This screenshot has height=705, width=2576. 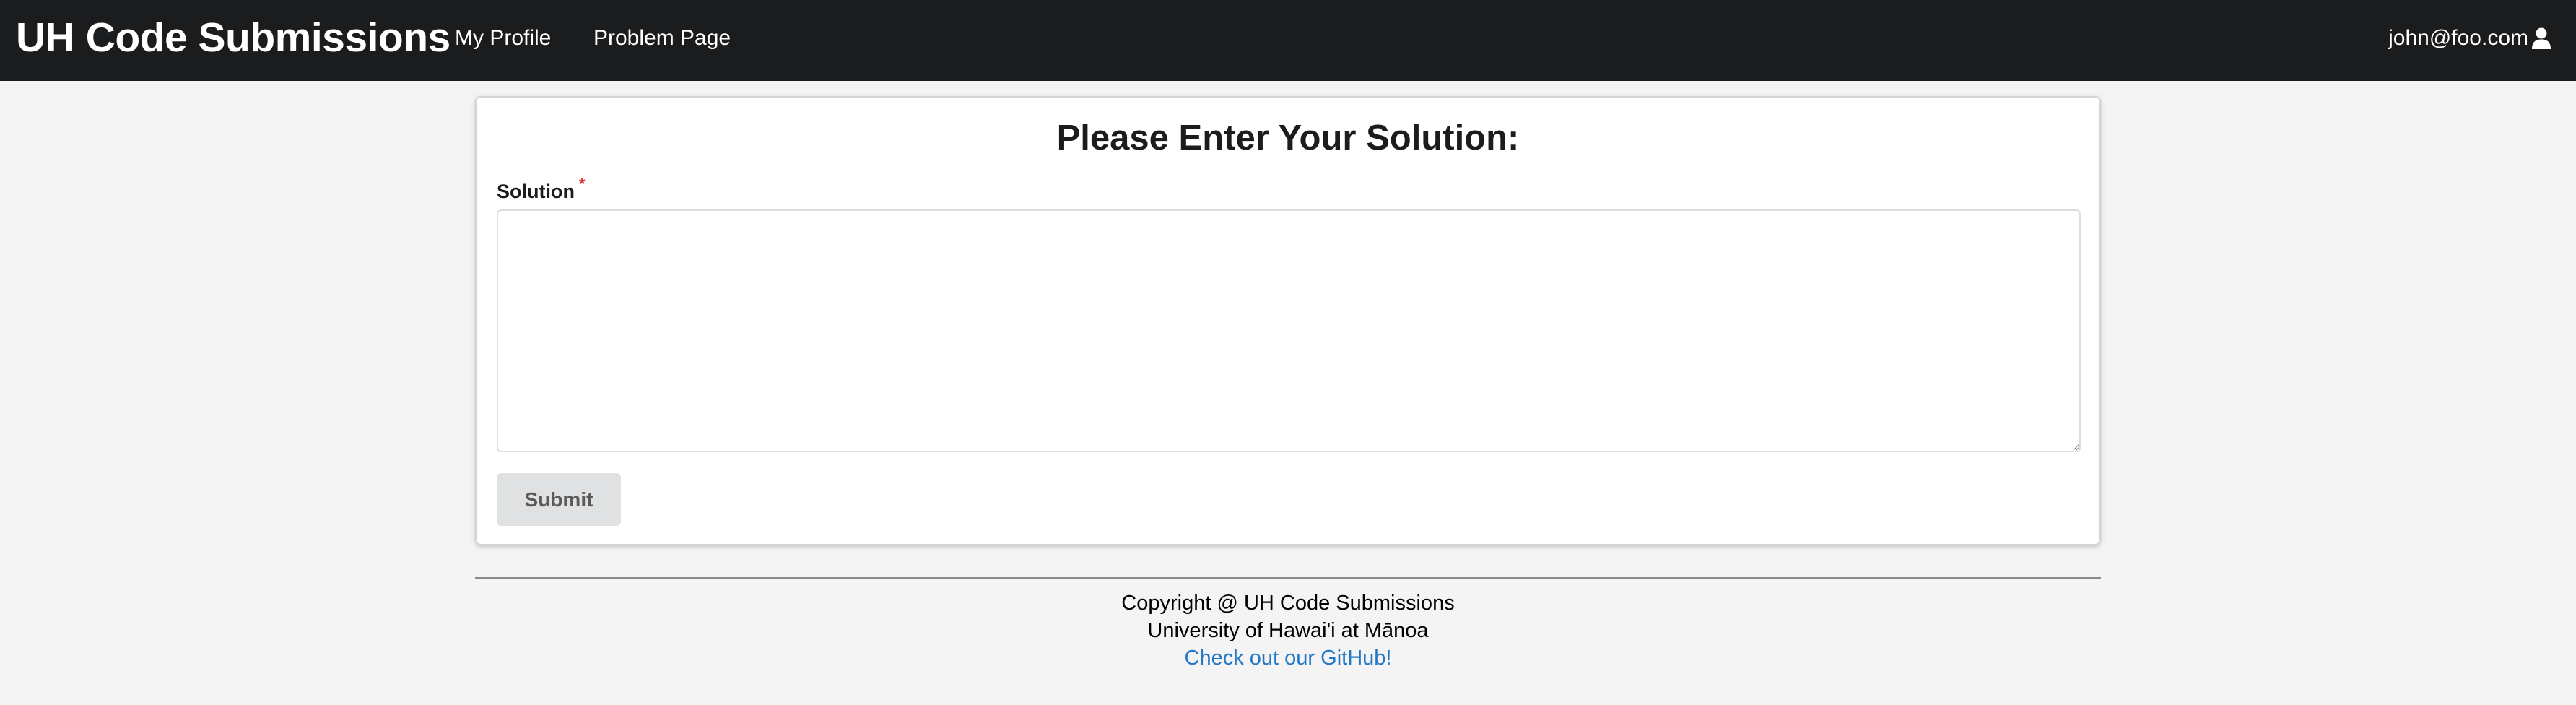 I want to click on nav-problem-page: Problem Page, so click(x=662, y=38).